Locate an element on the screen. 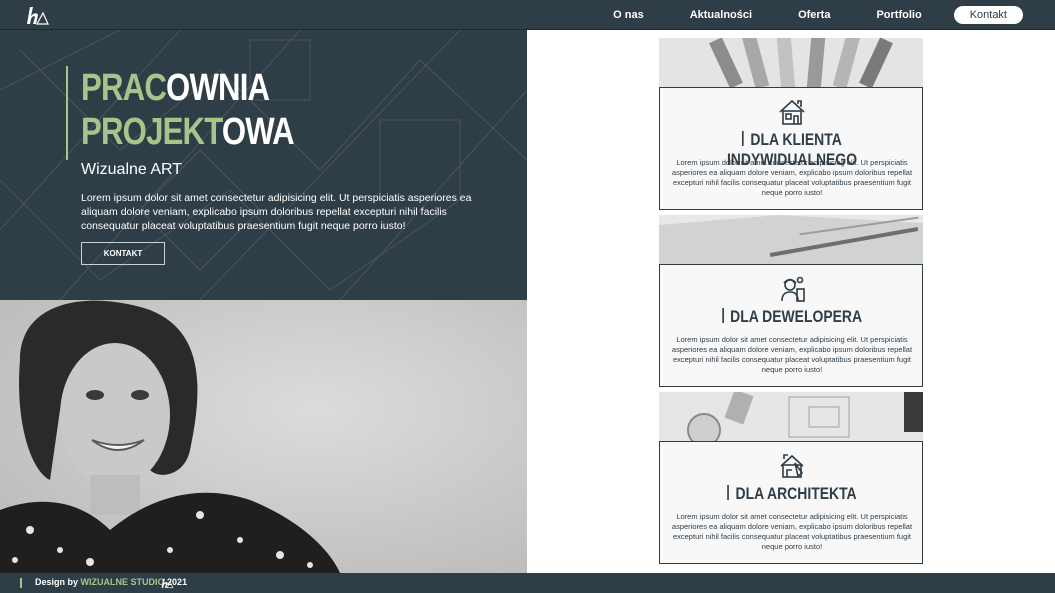 The height and width of the screenshot is (593, 1055). hero-title: PRACOWNIA PROJEKTOWA is located at coordinates (188, 110).